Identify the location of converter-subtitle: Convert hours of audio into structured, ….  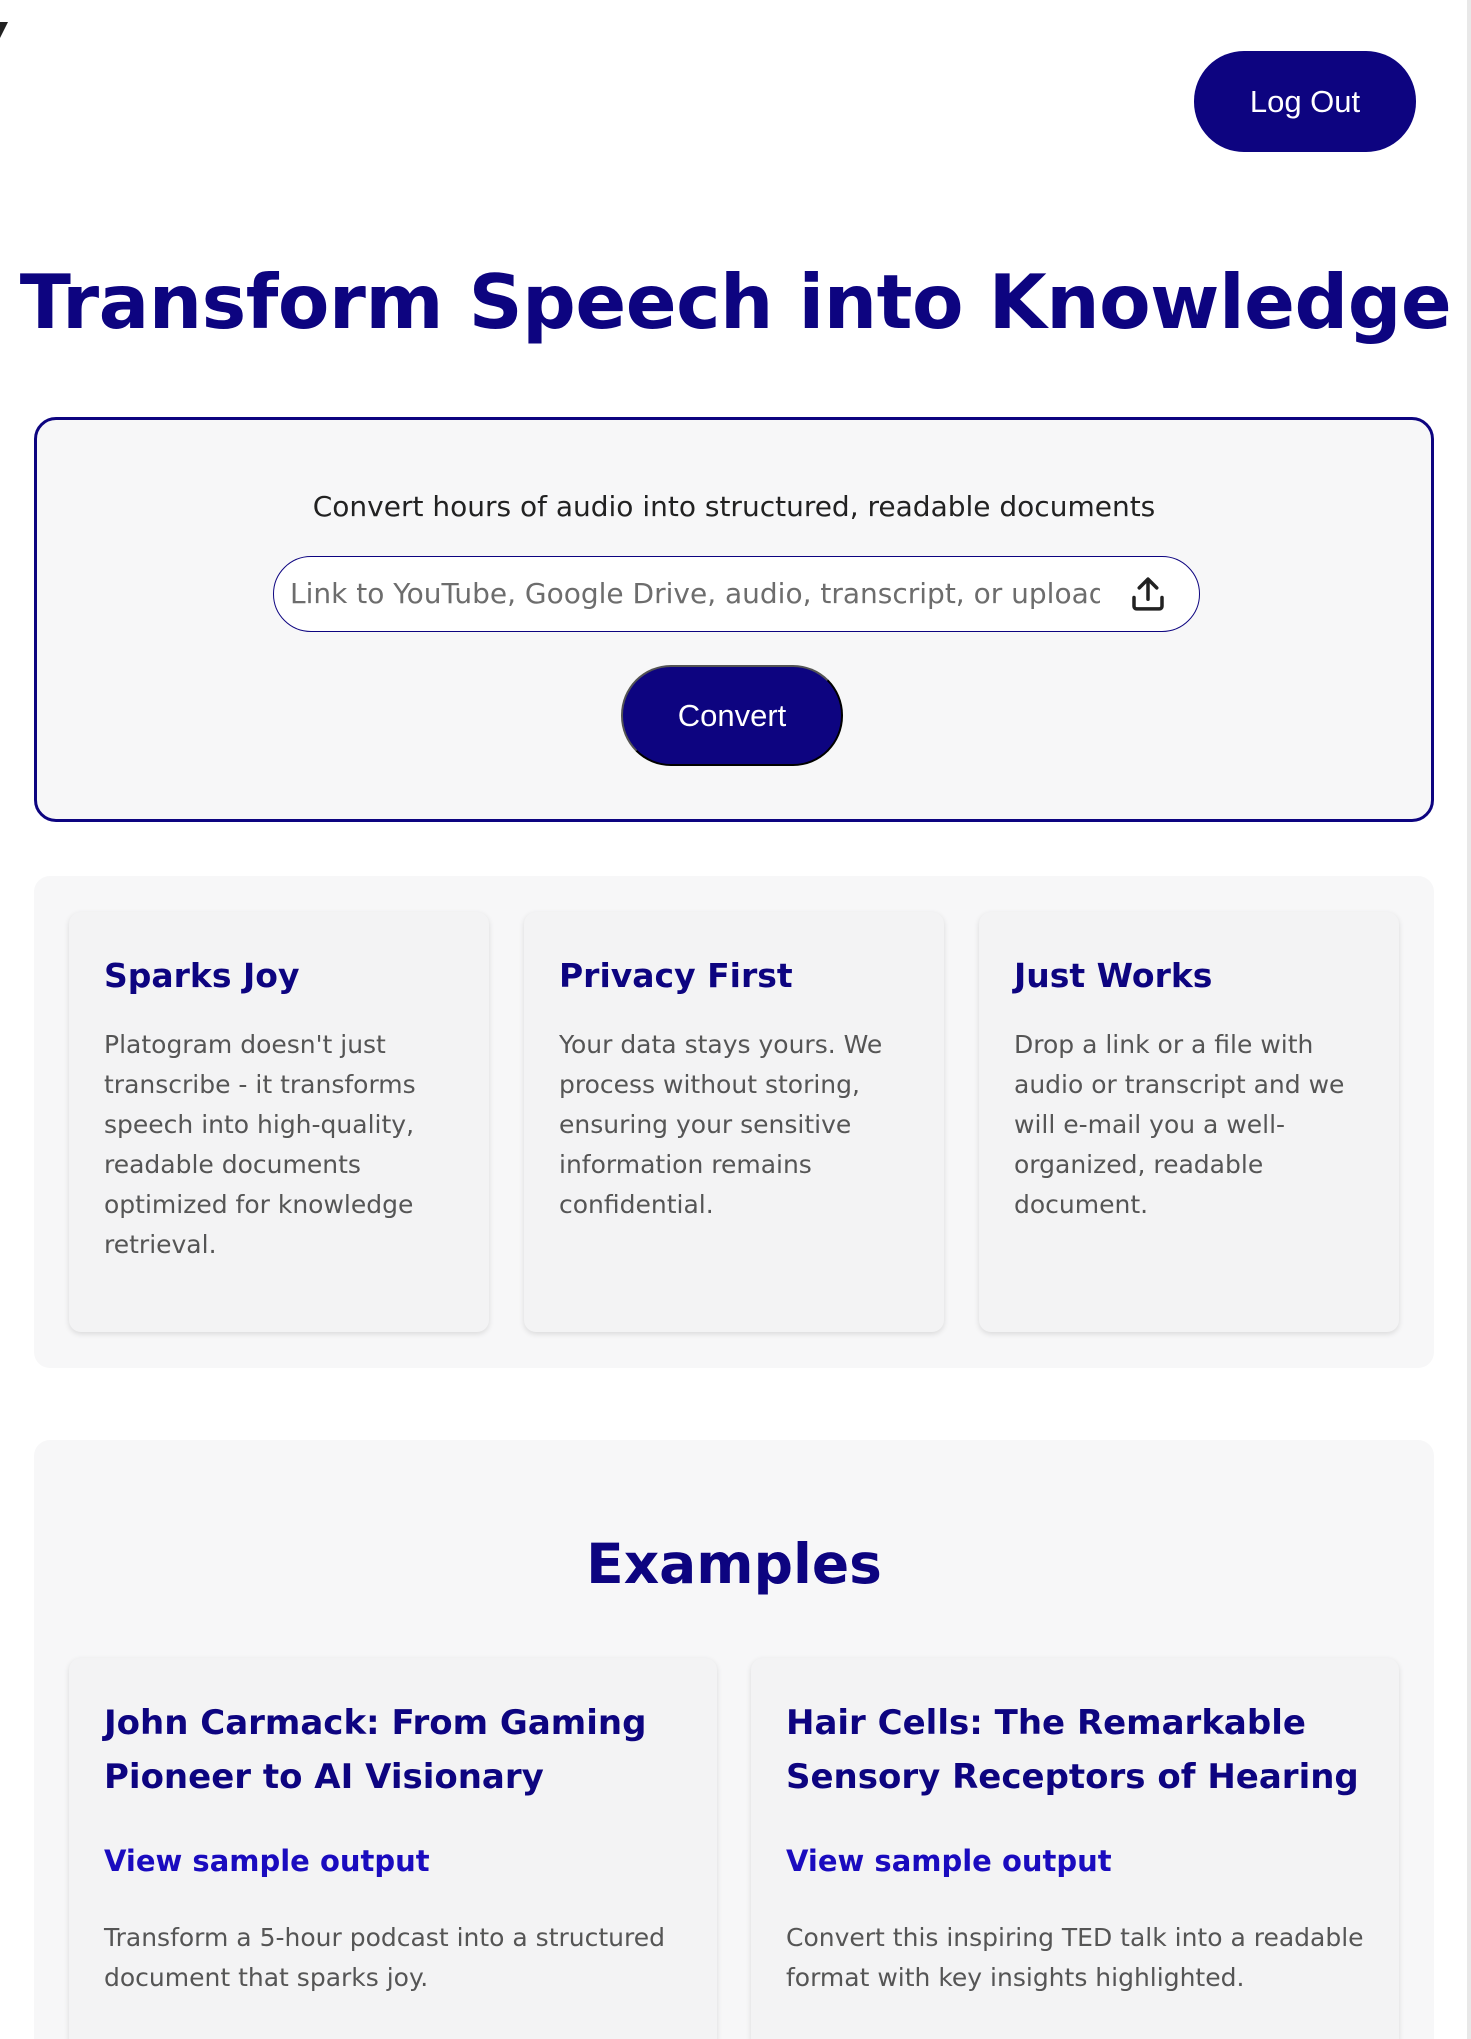
(734, 506).